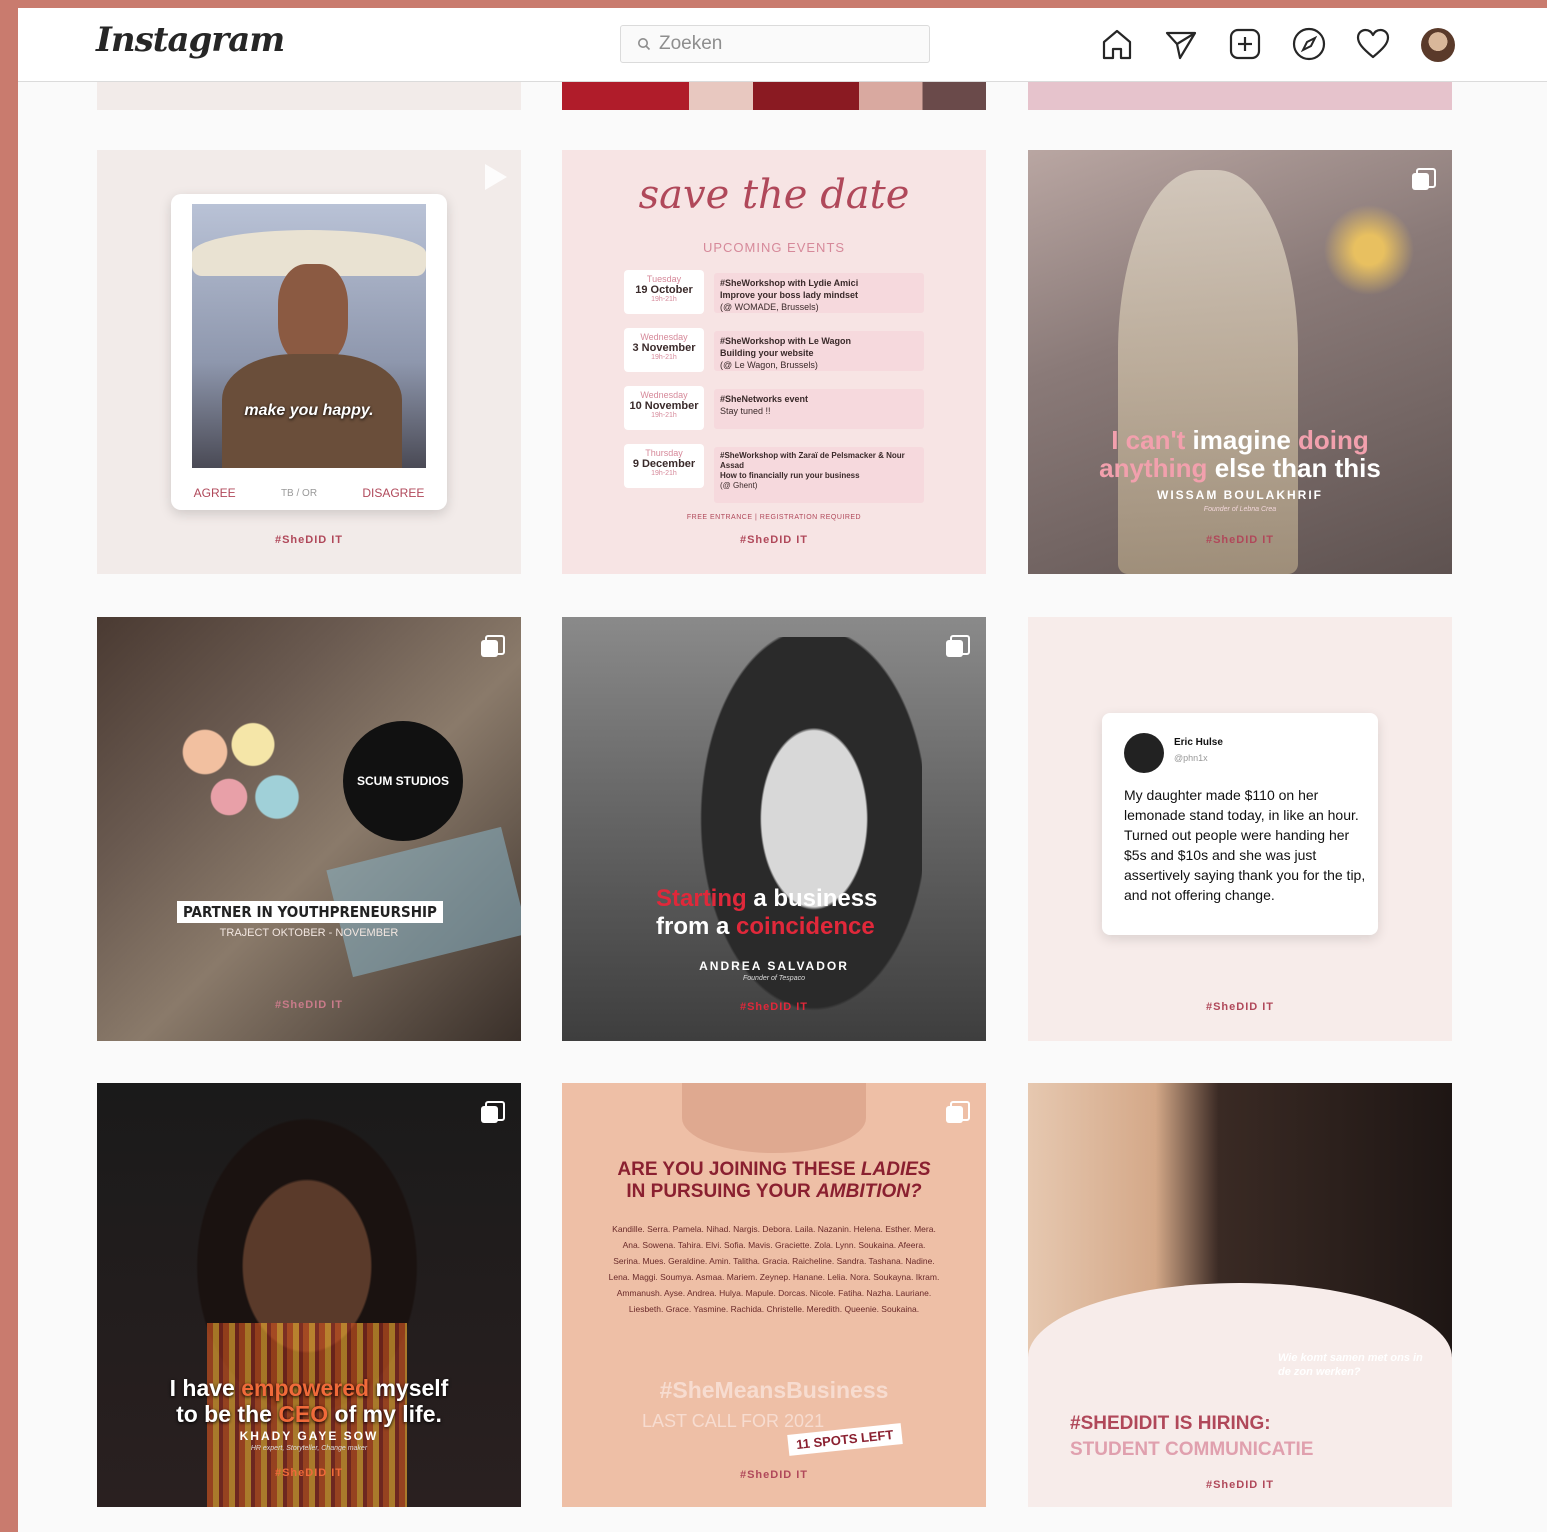  What do you see at coordinates (664, 290) in the screenshot?
I see `event-date: 19 October` at bounding box center [664, 290].